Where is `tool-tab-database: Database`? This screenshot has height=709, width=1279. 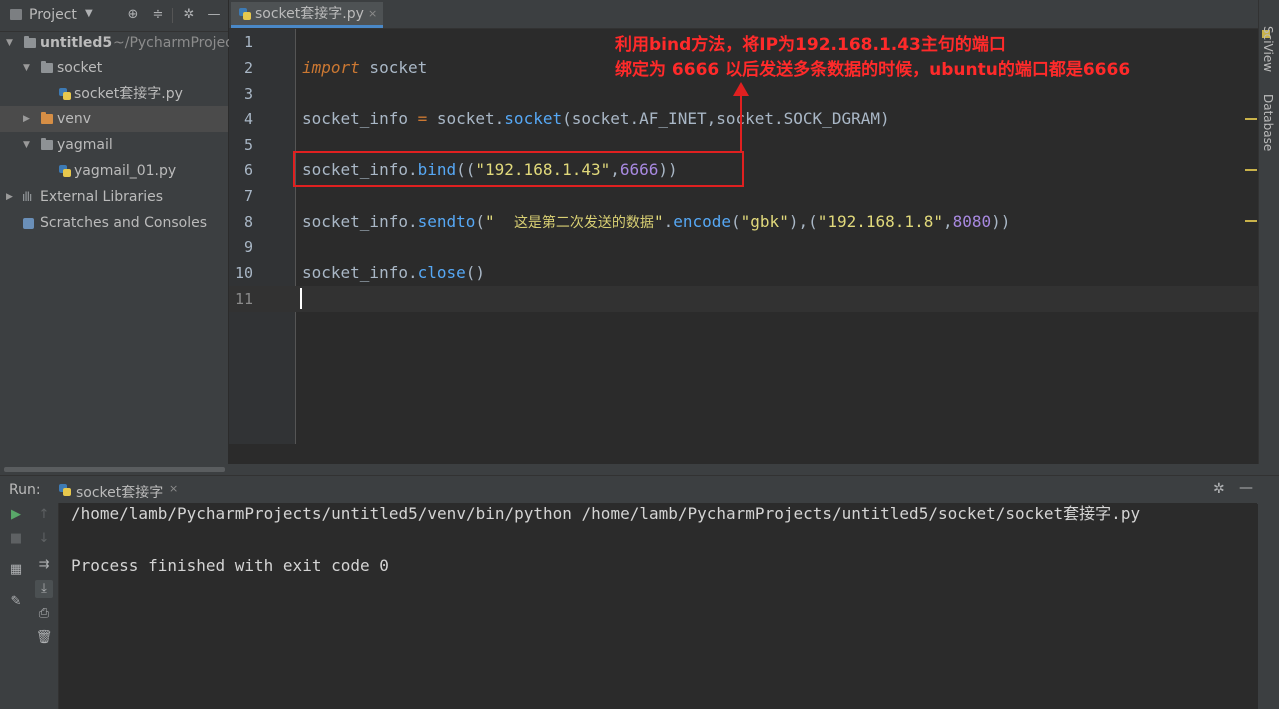
tool-tab-database: Database is located at coordinates (1268, 122).